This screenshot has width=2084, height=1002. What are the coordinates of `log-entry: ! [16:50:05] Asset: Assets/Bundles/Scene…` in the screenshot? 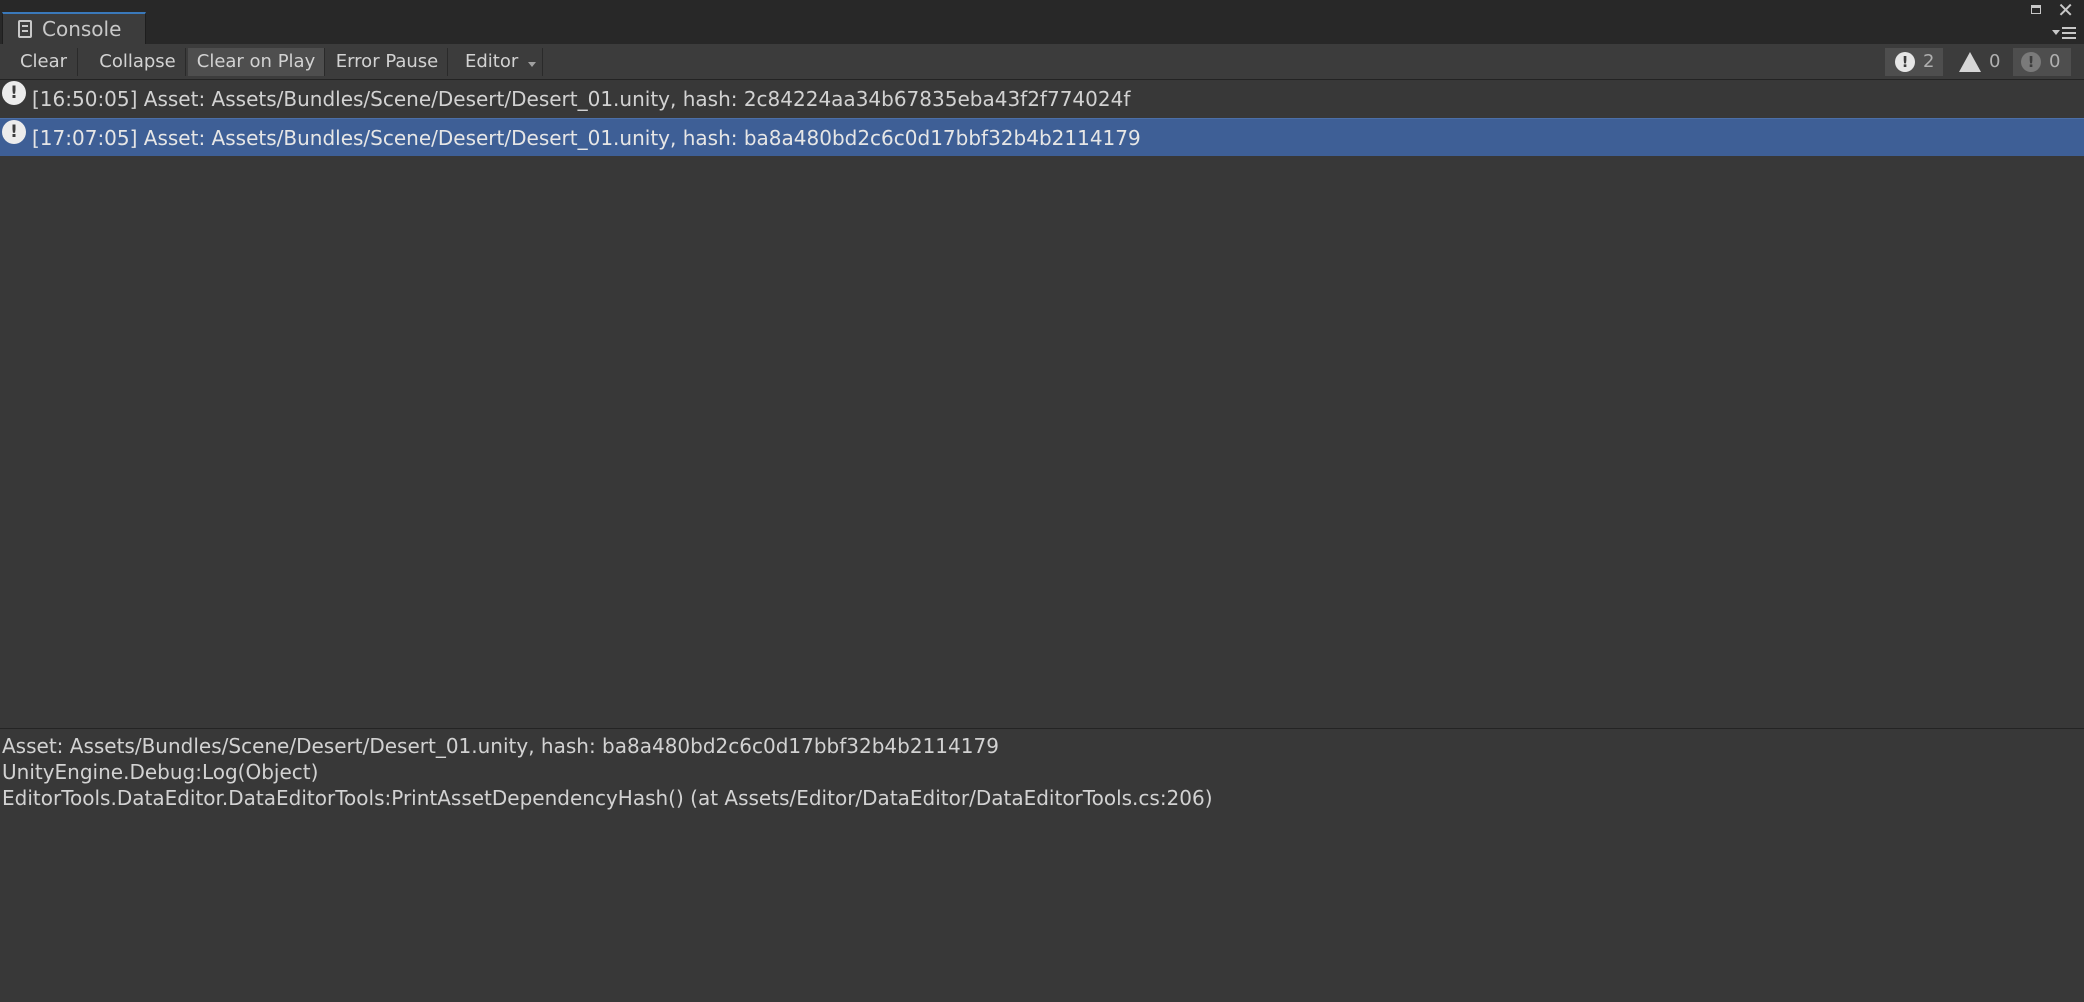 It's located at (1042, 99).